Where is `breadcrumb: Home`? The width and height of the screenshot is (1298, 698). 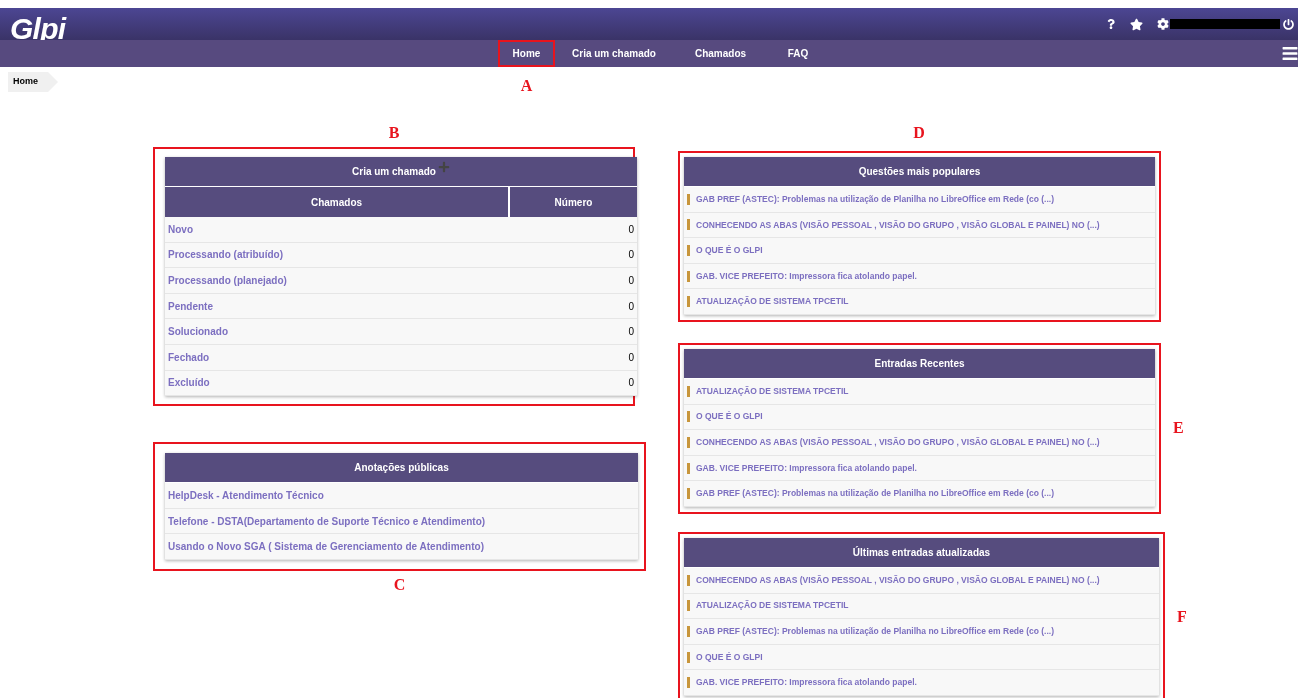
breadcrumb: Home is located at coordinates (33, 82).